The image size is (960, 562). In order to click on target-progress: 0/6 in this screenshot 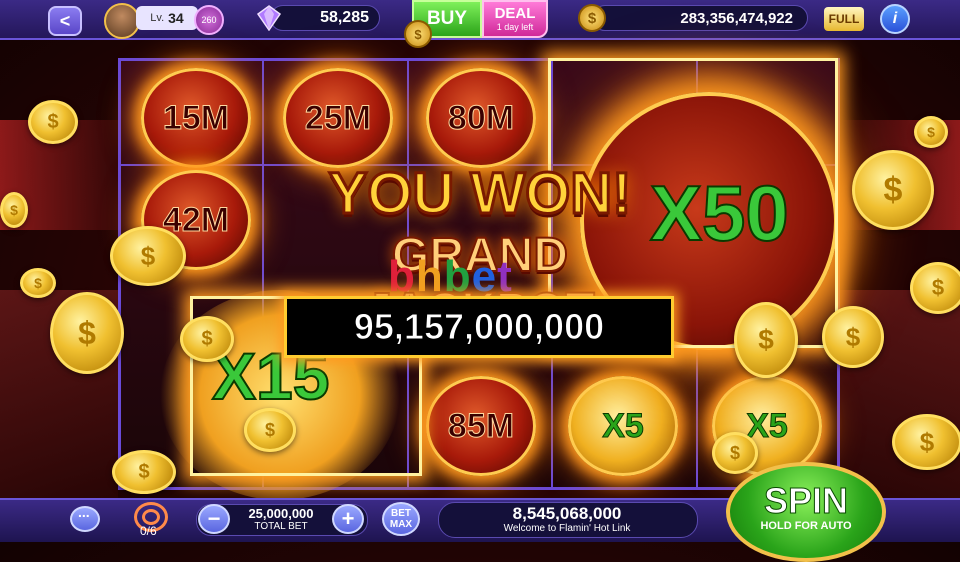, I will do `click(148, 531)`.